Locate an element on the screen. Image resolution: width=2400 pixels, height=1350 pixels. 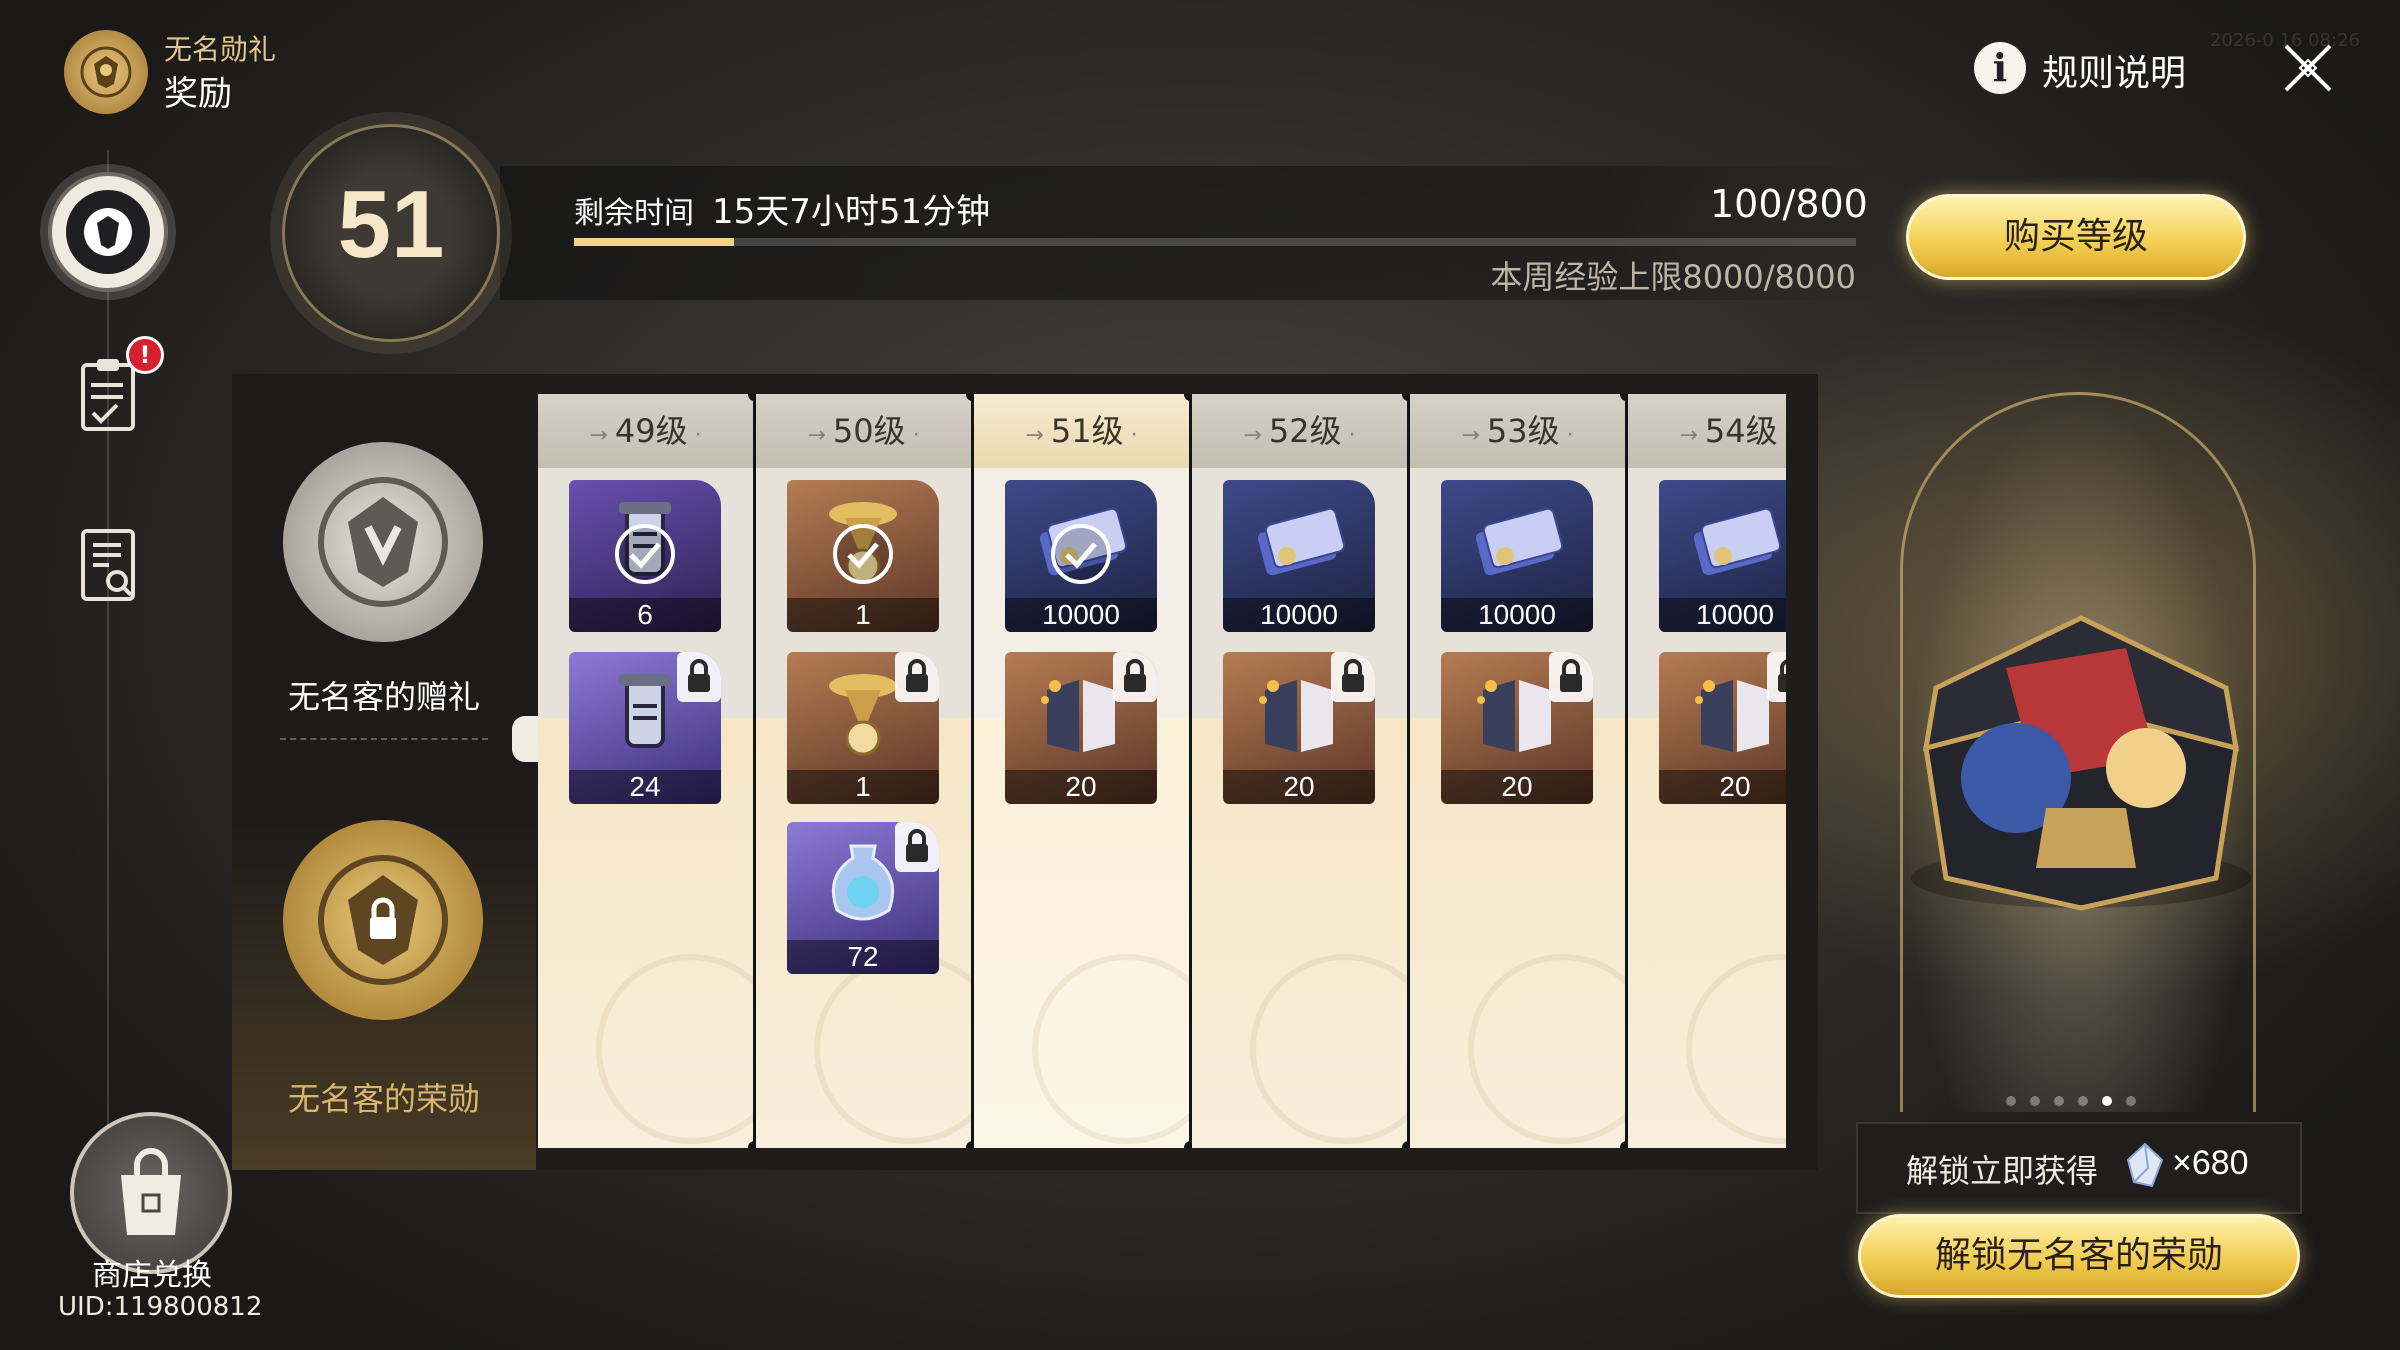
premium-reward-item: 1 is located at coordinates (863, 728).